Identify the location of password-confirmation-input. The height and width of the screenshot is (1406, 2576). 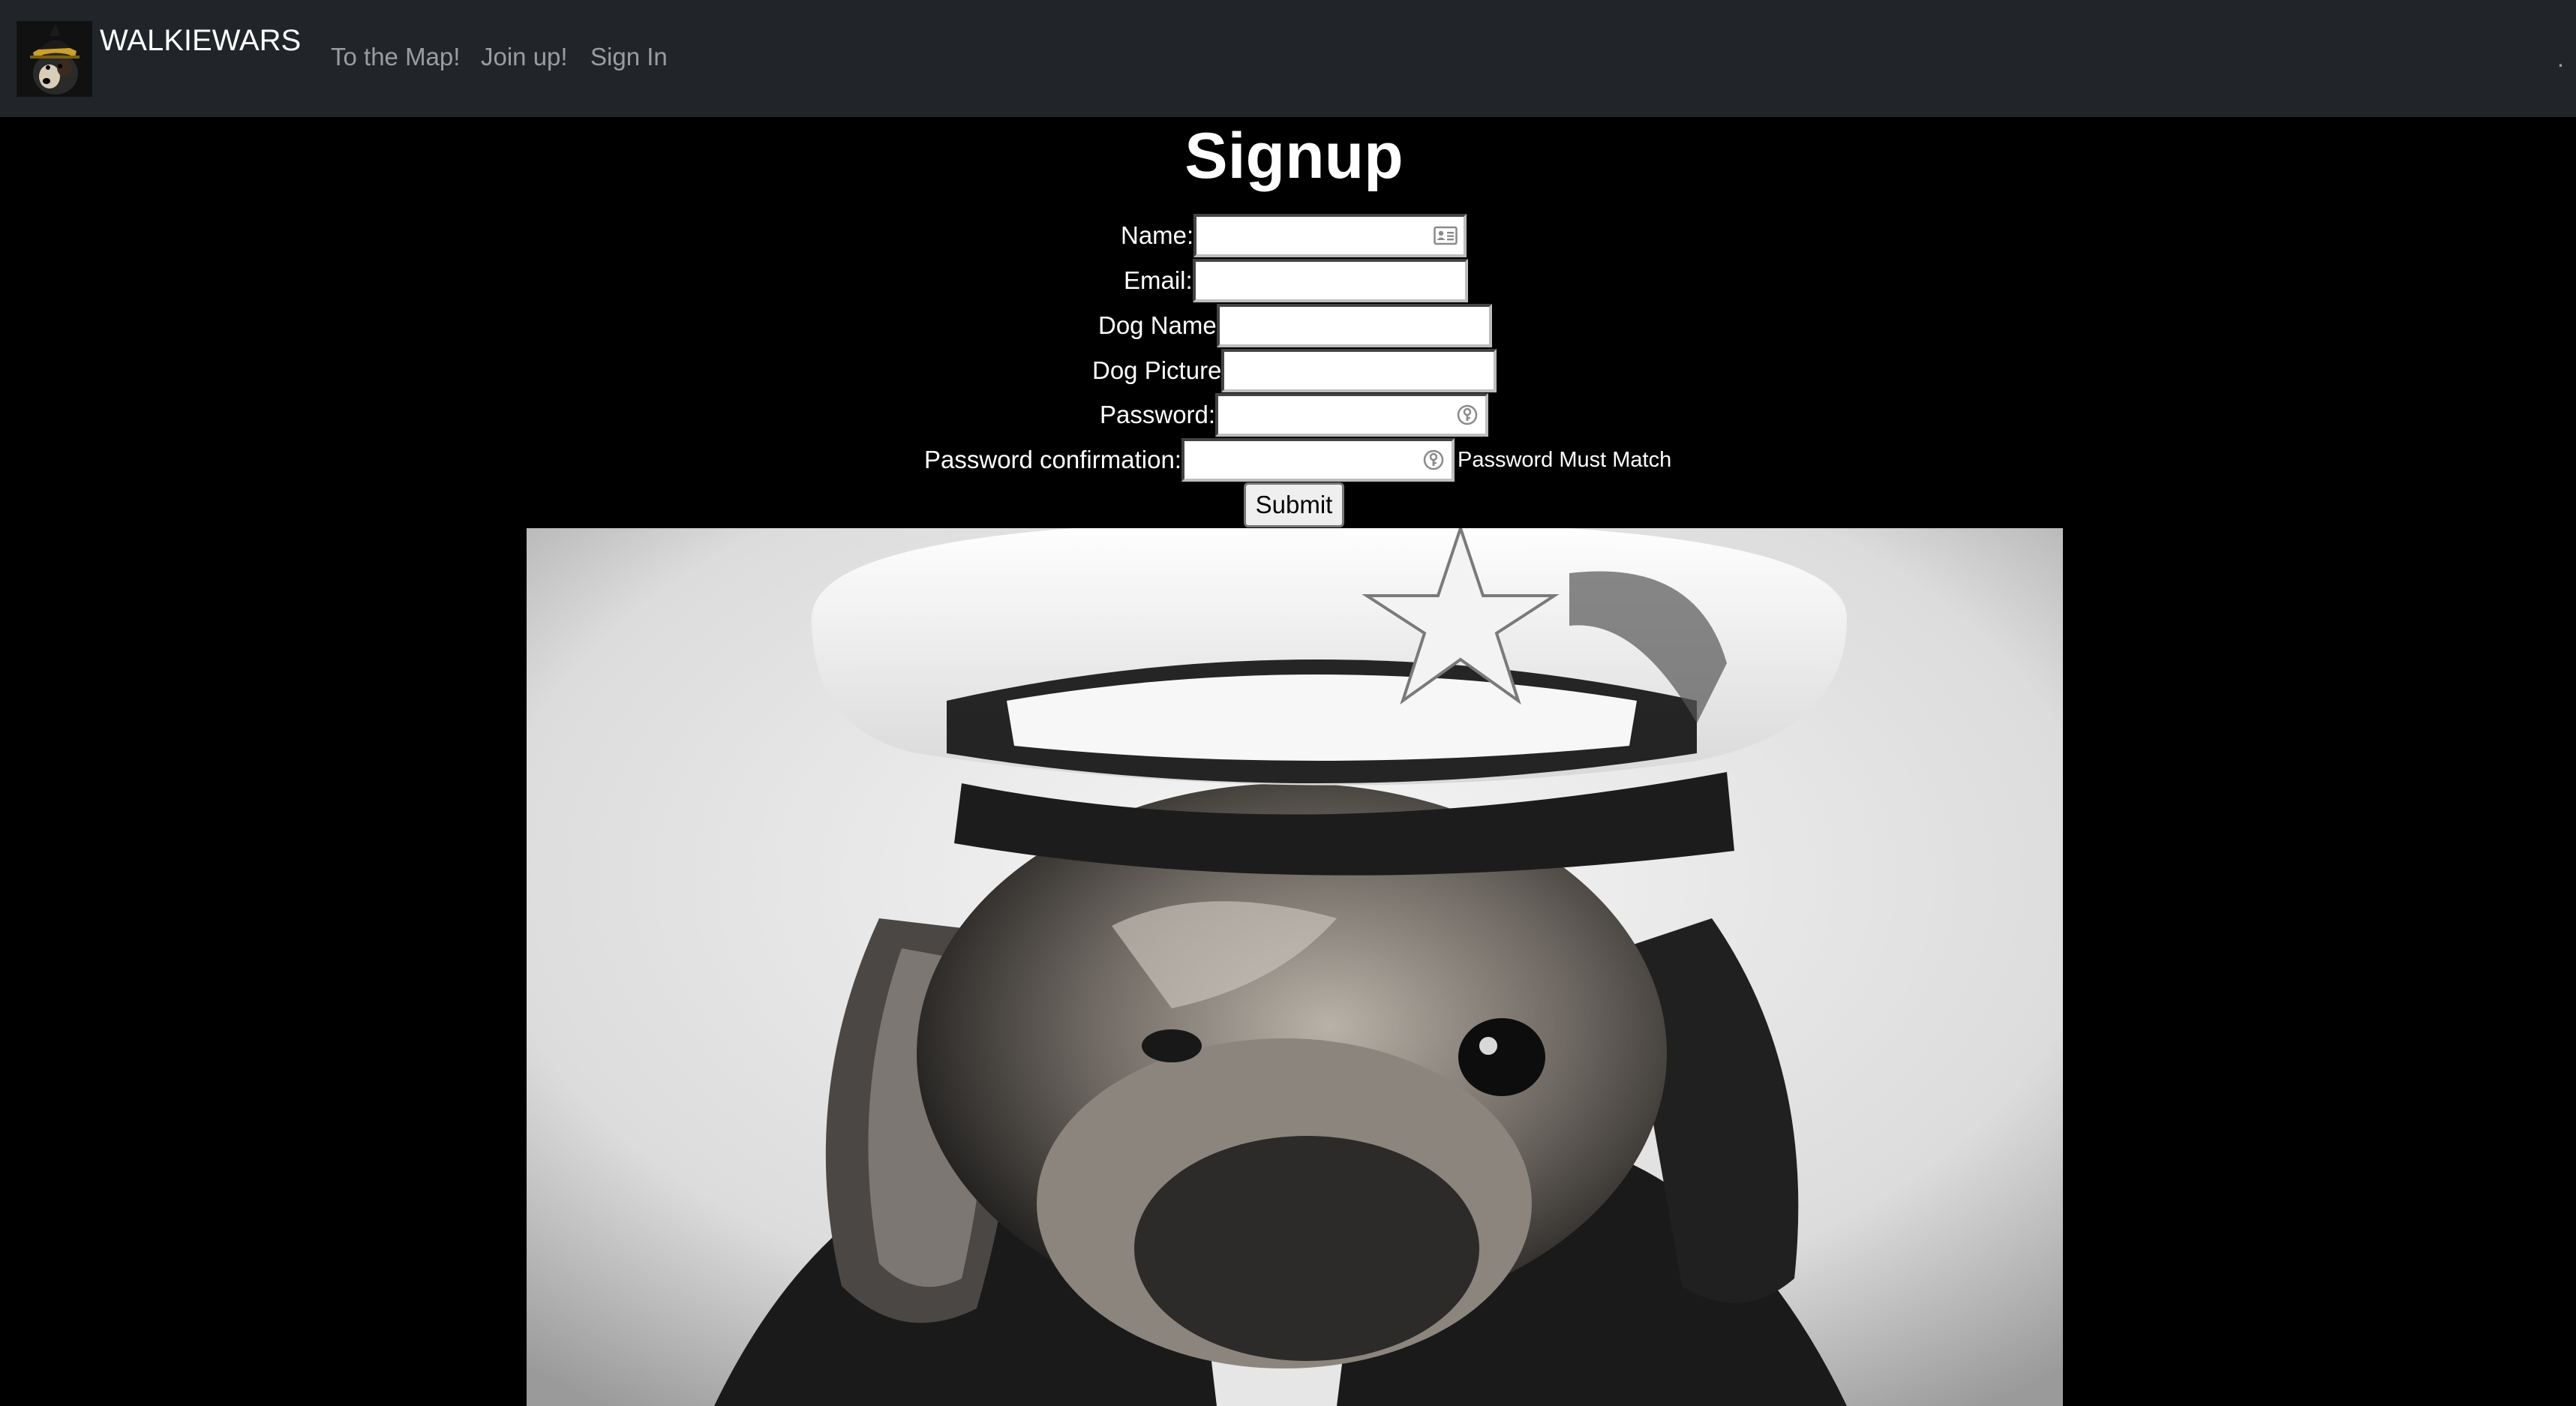
(1318, 460).